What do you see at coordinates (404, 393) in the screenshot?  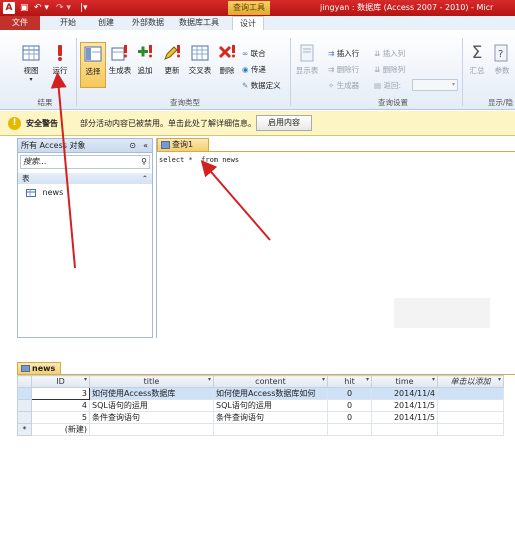 I see `cell-time: 2014/11/4` at bounding box center [404, 393].